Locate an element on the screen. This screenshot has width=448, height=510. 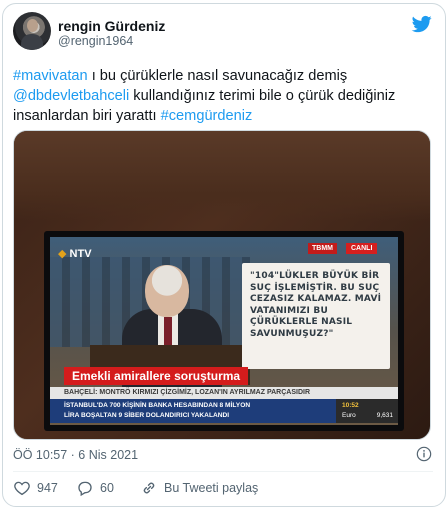
tweet-actions: 947 60 Bu Tweeti paylaş is located at coordinates (223, 488).